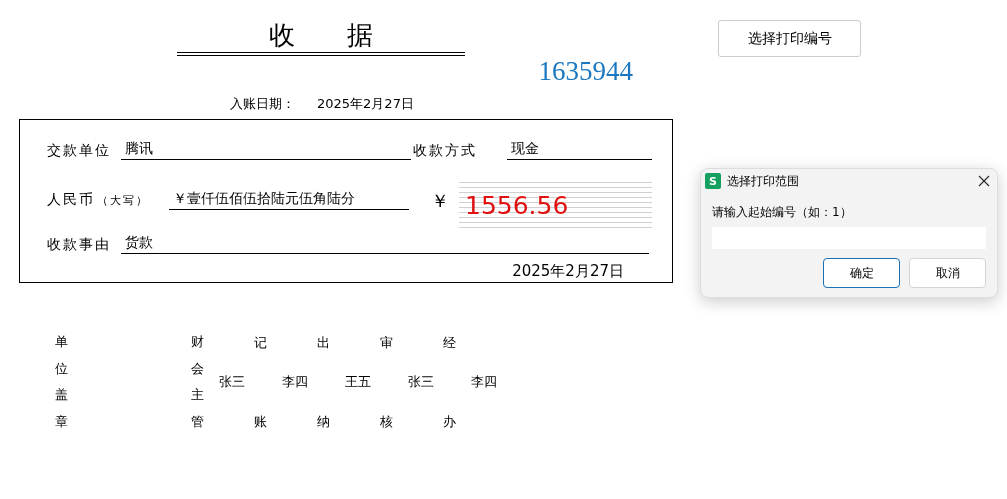  I want to click on dialog-button: 取消, so click(947, 273).